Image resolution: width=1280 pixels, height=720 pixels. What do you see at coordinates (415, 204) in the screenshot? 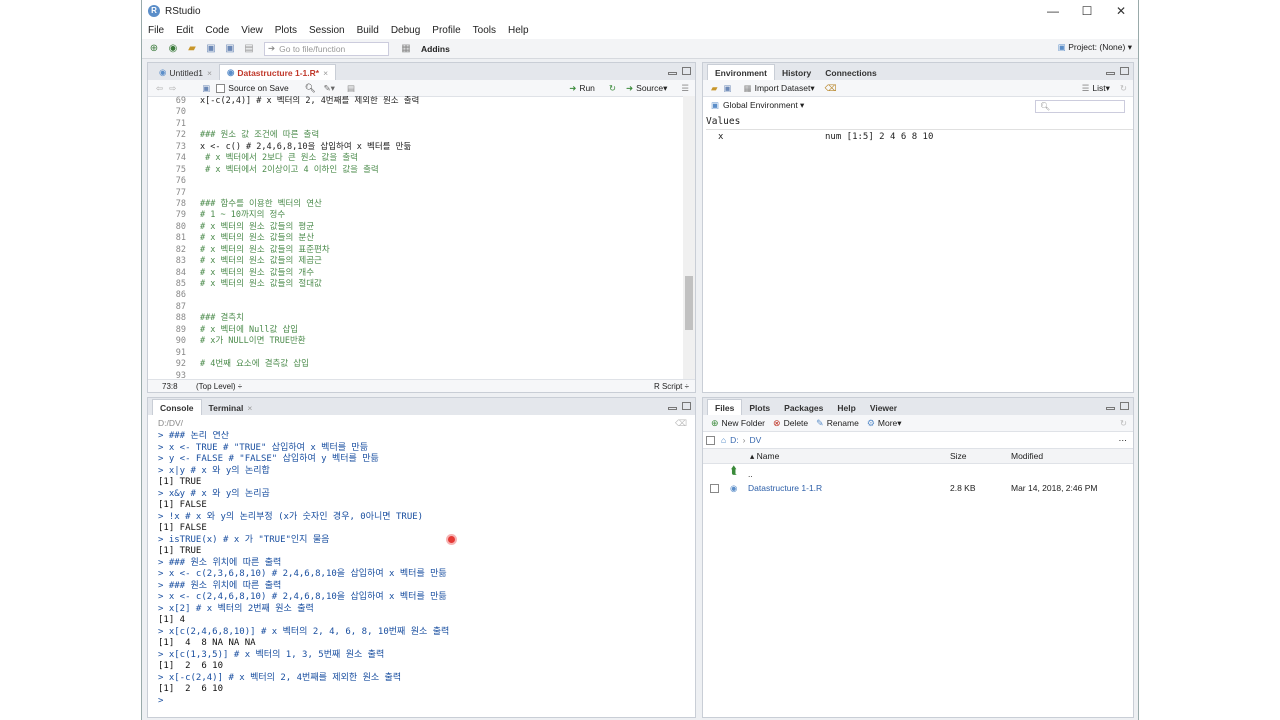
I see `code-line: 78 ### 함수를 이용한 벡터의 연산` at bounding box center [415, 204].